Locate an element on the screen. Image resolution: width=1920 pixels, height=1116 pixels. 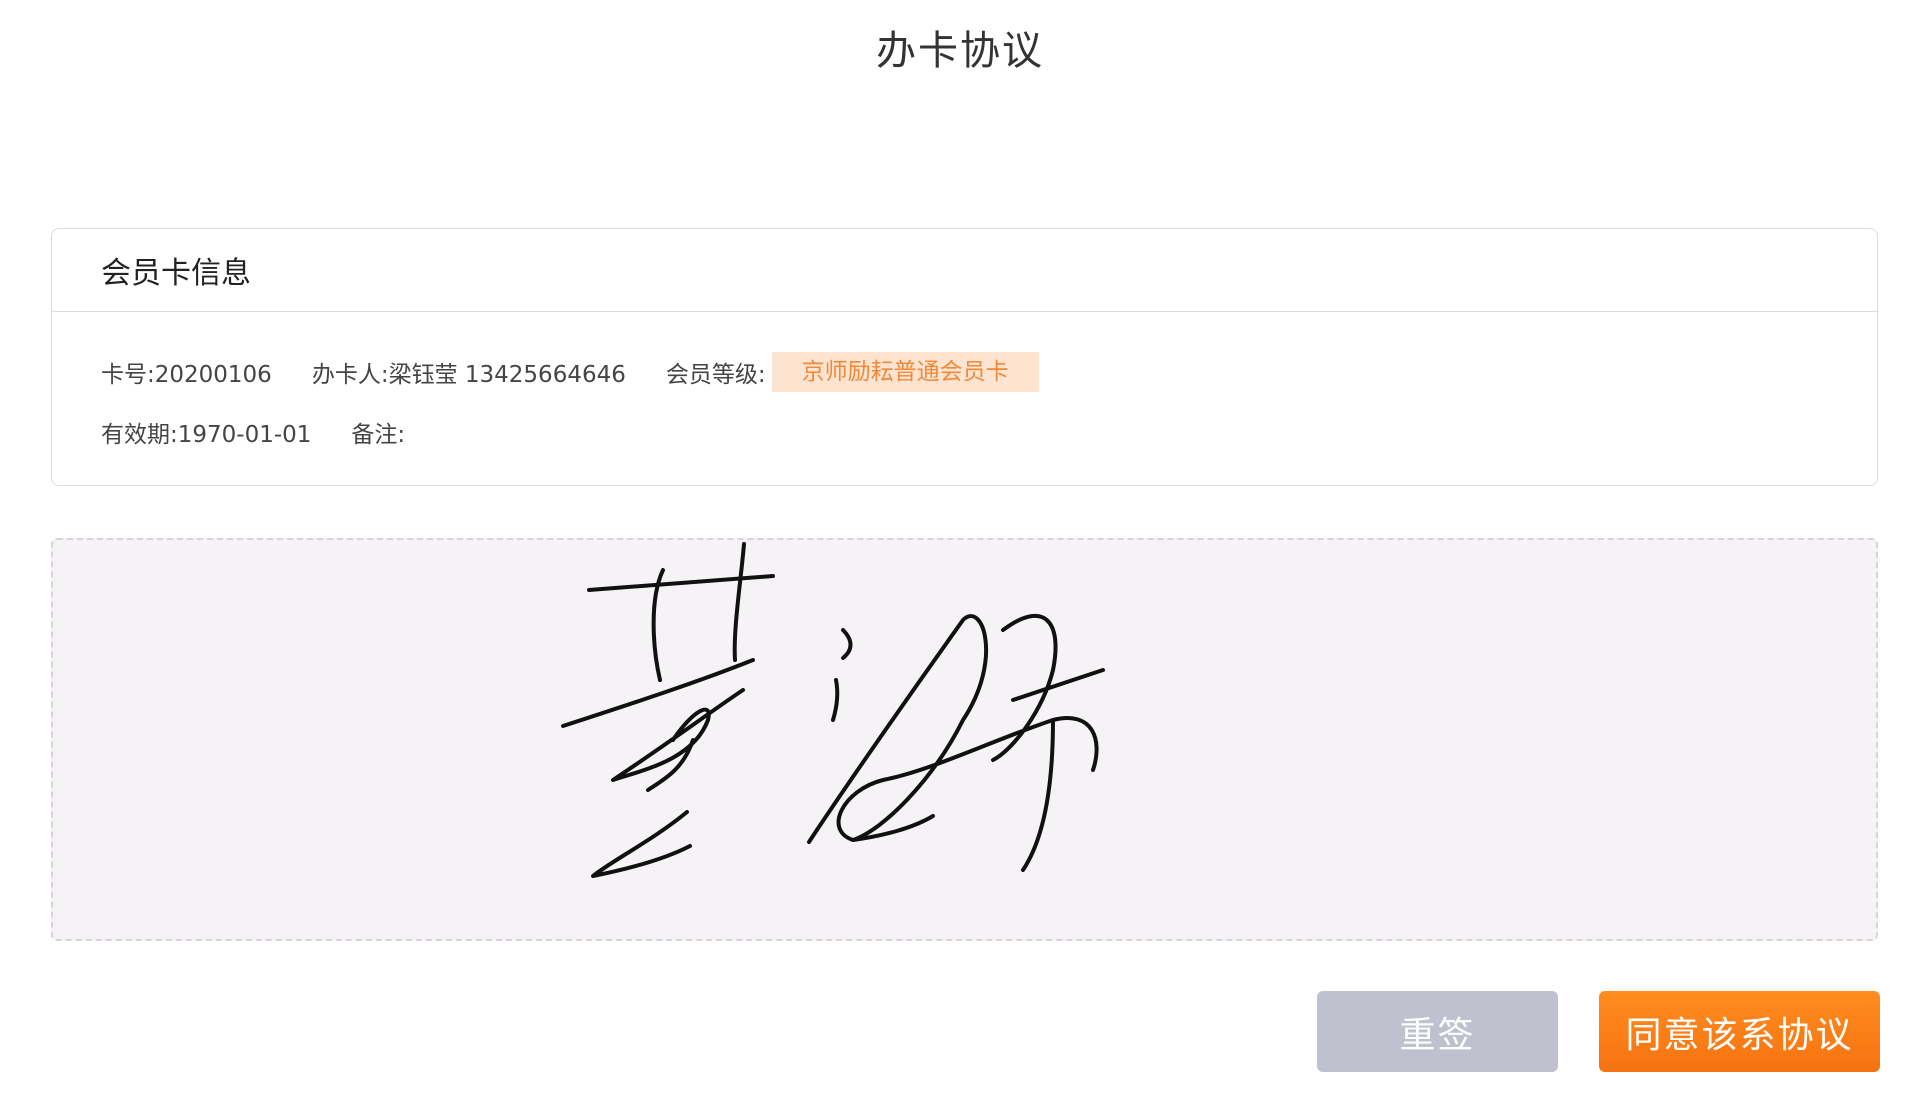
member-level-label: 会员等级: is located at coordinates (715, 375).